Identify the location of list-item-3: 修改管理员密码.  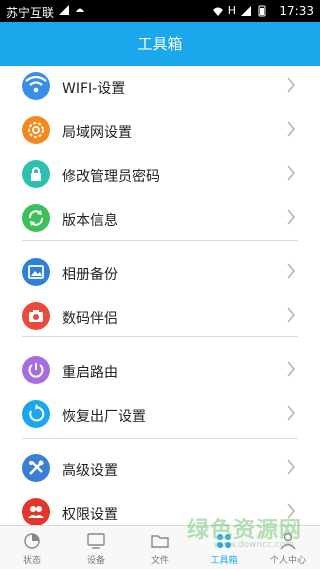
(160, 176).